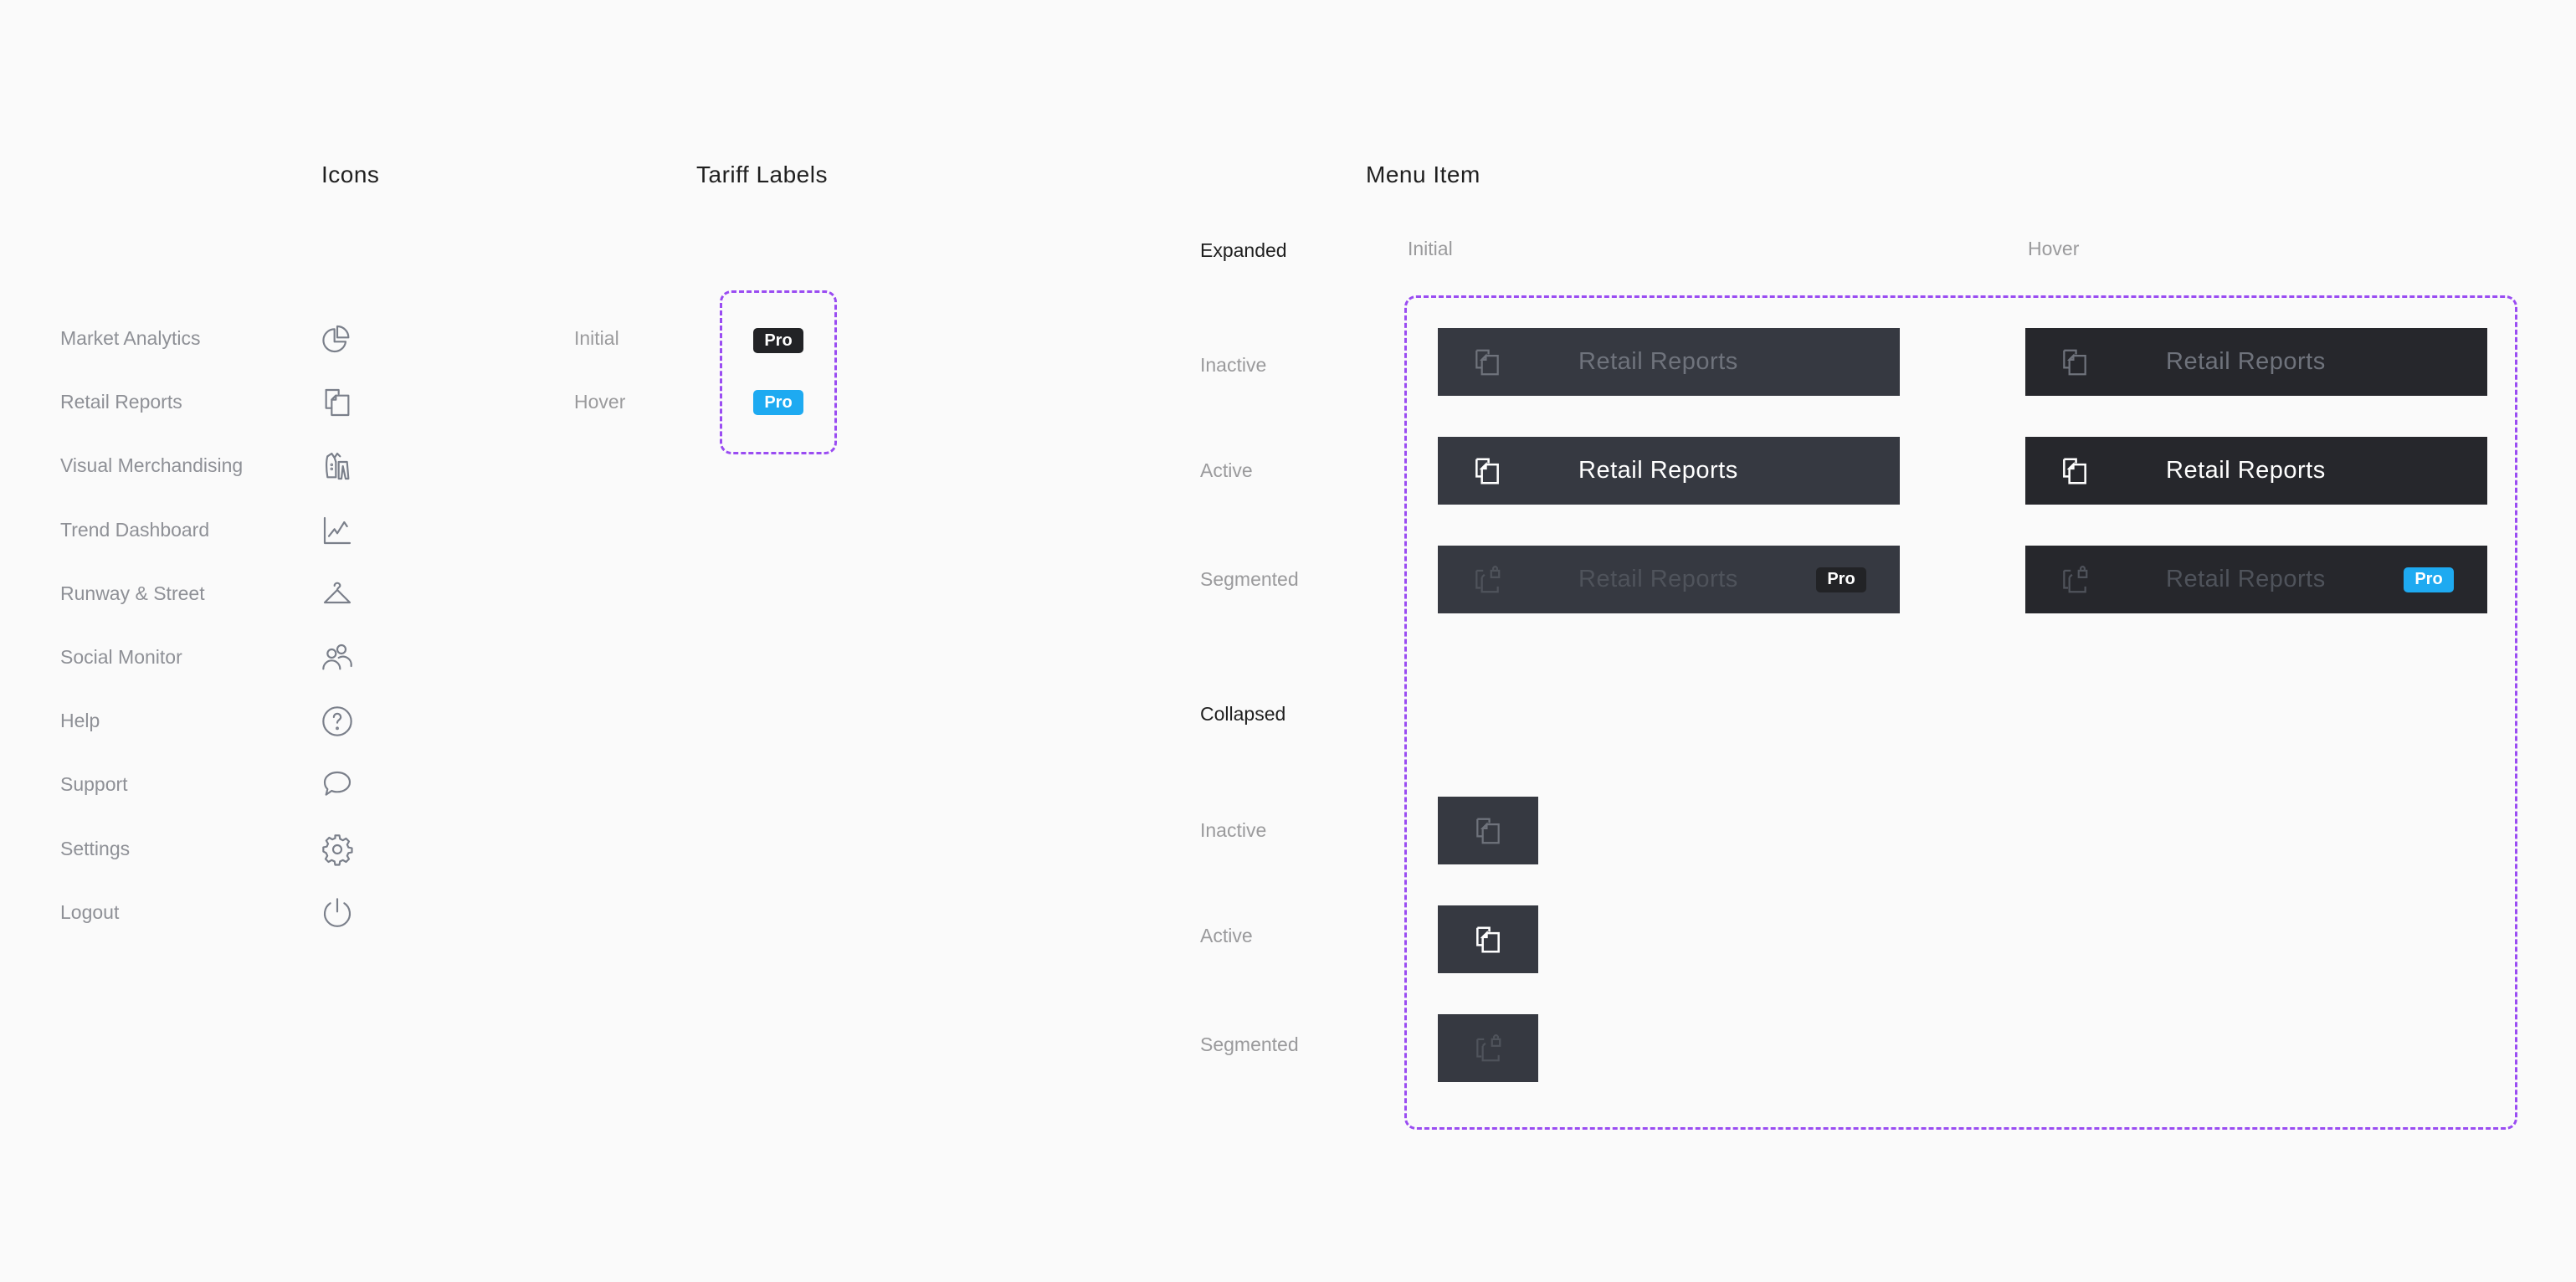  What do you see at coordinates (337, 913) in the screenshot?
I see `power-icon` at bounding box center [337, 913].